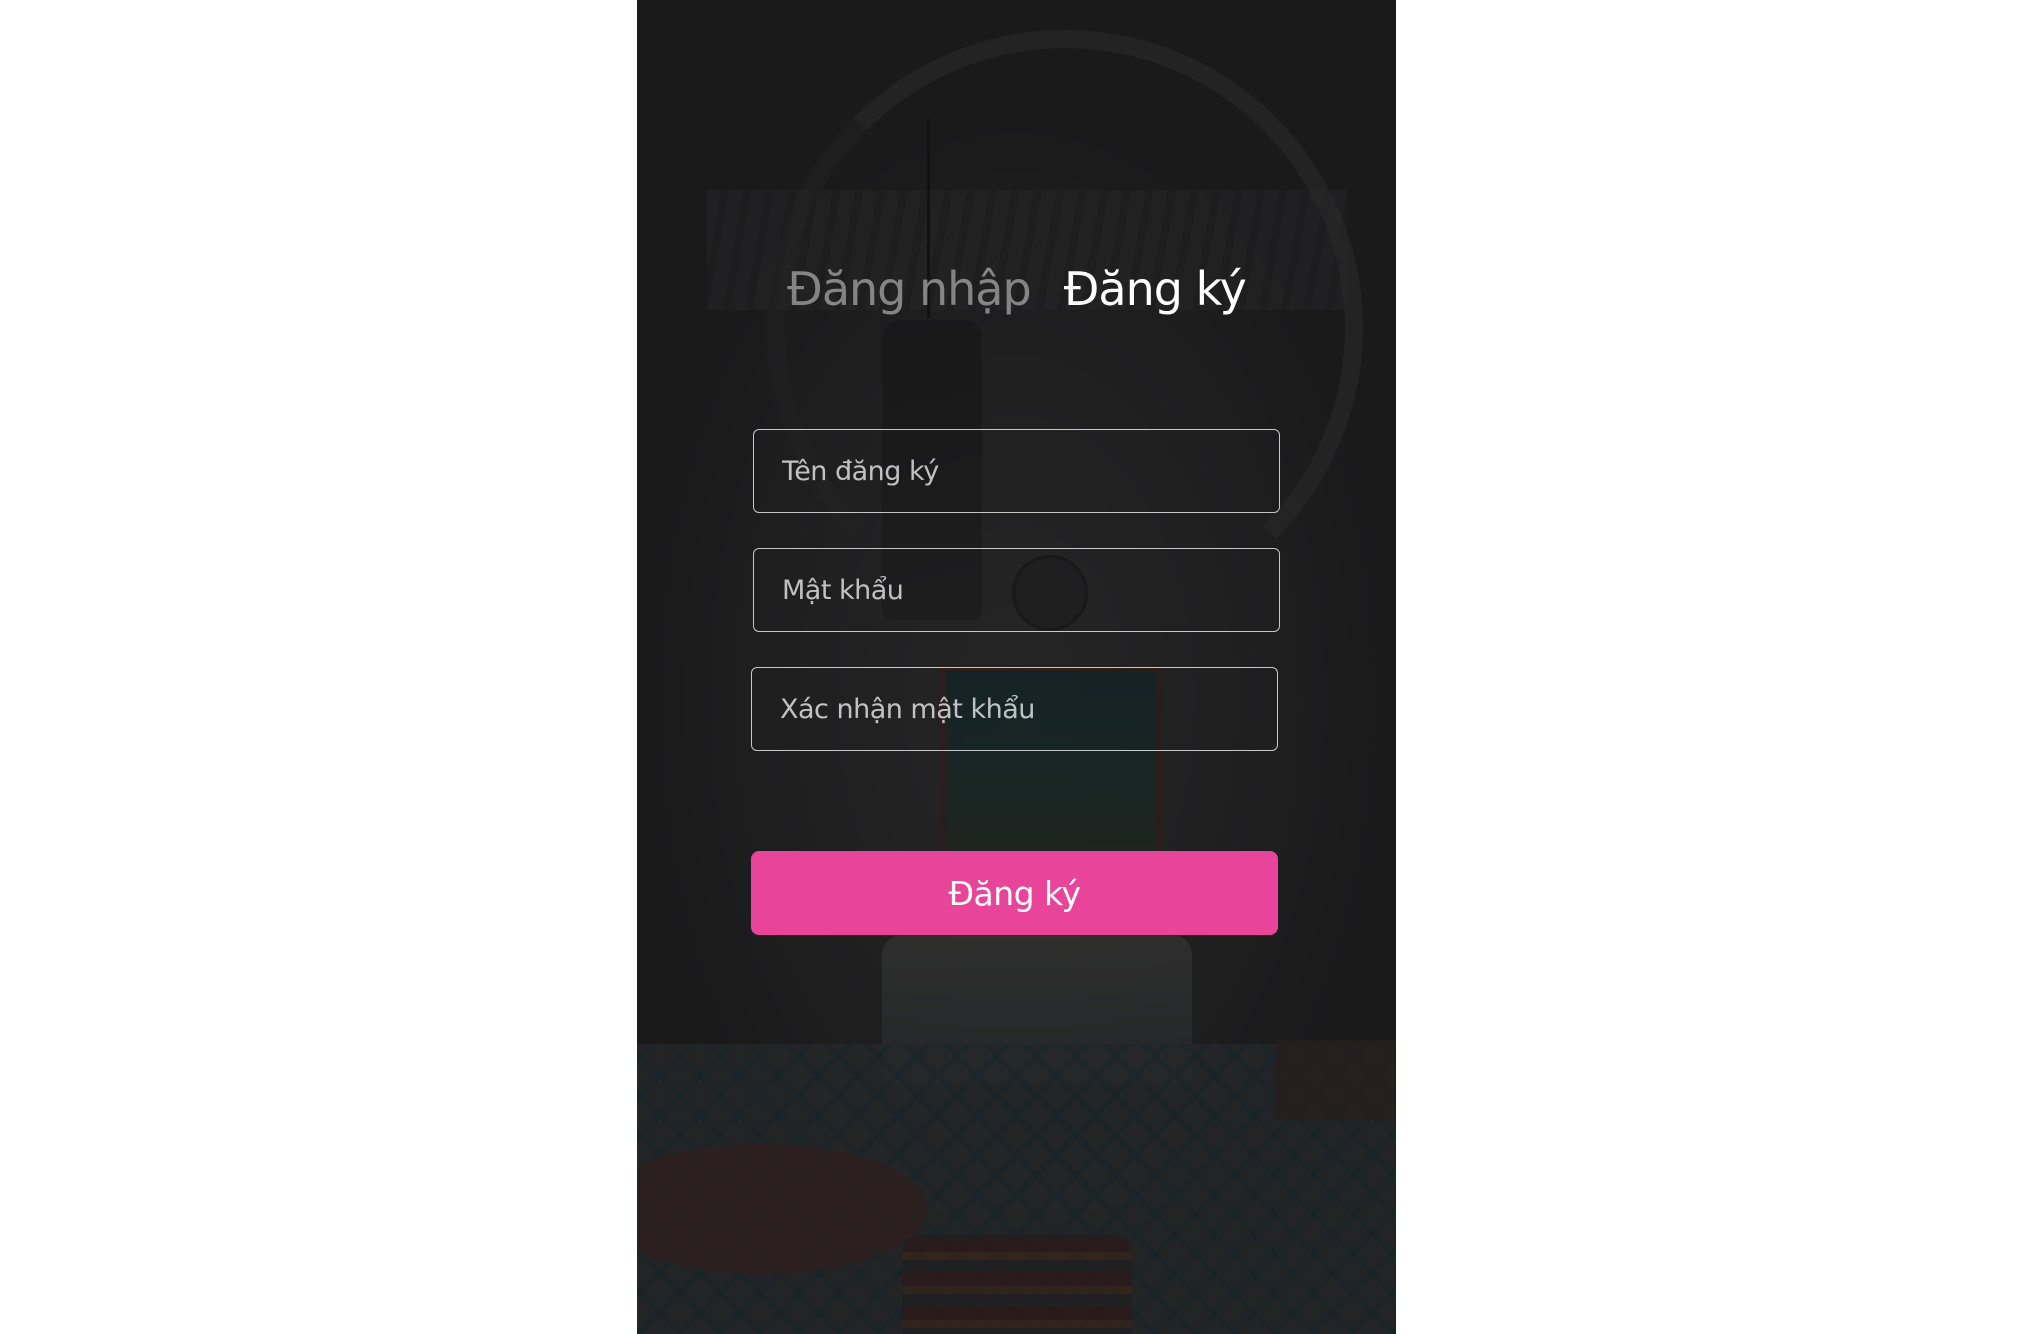 The image size is (2032, 1334). I want to click on confirm-password-field, so click(1014, 709).